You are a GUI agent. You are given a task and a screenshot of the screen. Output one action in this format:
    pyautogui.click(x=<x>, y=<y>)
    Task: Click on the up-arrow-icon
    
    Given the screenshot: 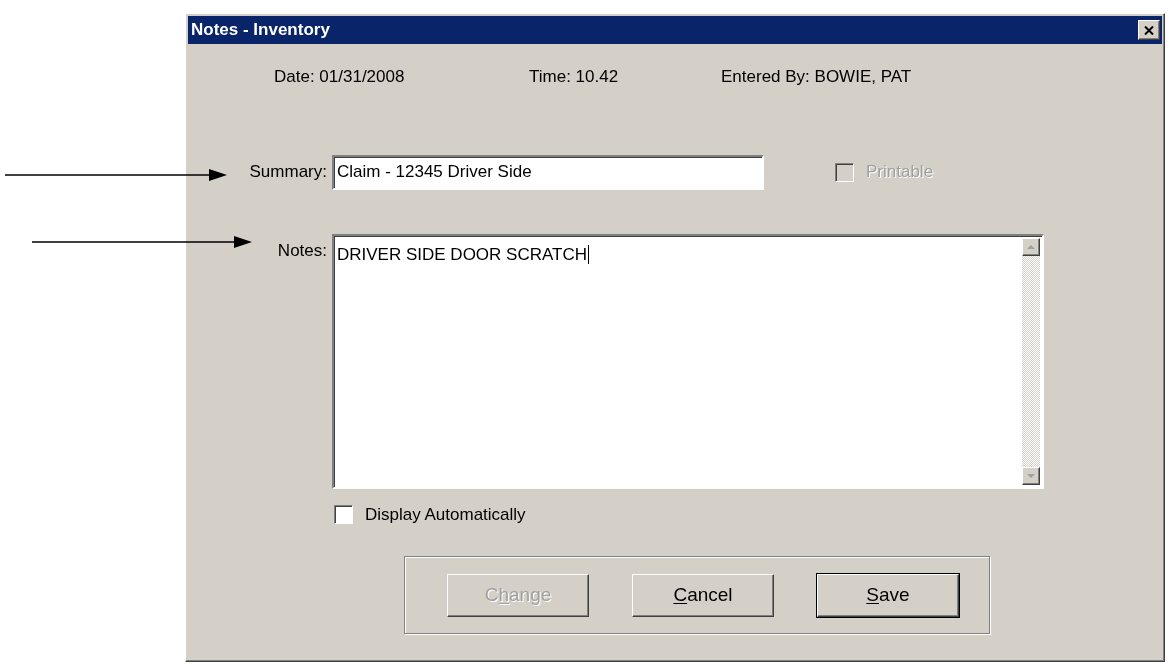 What is the action you would take?
    pyautogui.click(x=1031, y=246)
    